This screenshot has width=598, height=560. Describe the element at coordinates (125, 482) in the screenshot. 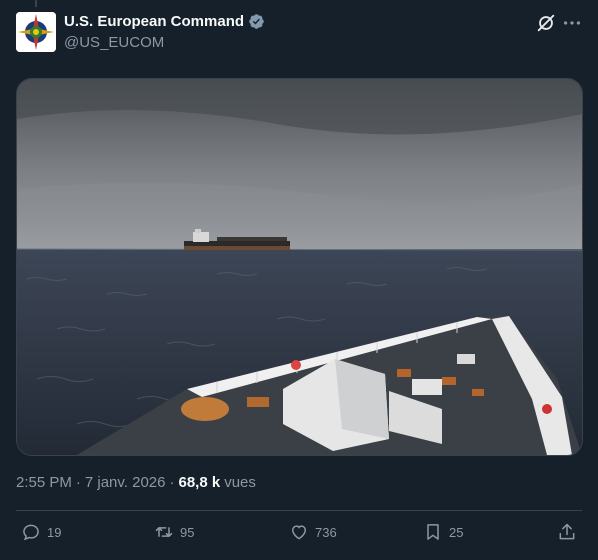

I see `post-date: 7 janv. 2026` at that location.